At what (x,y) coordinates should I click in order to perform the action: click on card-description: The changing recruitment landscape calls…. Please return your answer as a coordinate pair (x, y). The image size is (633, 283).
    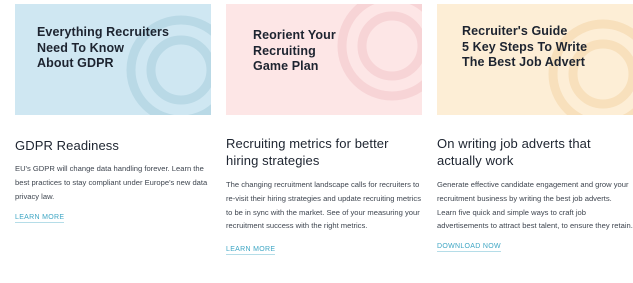
    Looking at the image, I should click on (323, 205).